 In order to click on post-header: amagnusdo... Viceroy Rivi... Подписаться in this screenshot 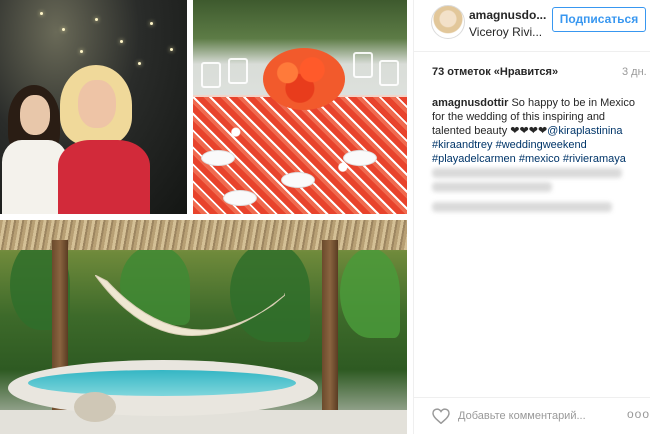, I will do `click(532, 26)`.